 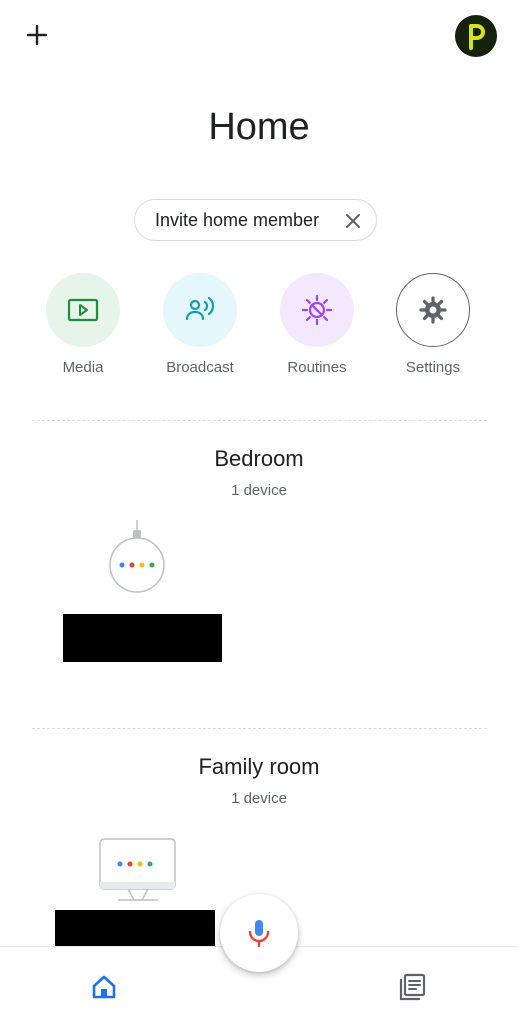 What do you see at coordinates (433, 367) in the screenshot?
I see `settings-label: Settings` at bounding box center [433, 367].